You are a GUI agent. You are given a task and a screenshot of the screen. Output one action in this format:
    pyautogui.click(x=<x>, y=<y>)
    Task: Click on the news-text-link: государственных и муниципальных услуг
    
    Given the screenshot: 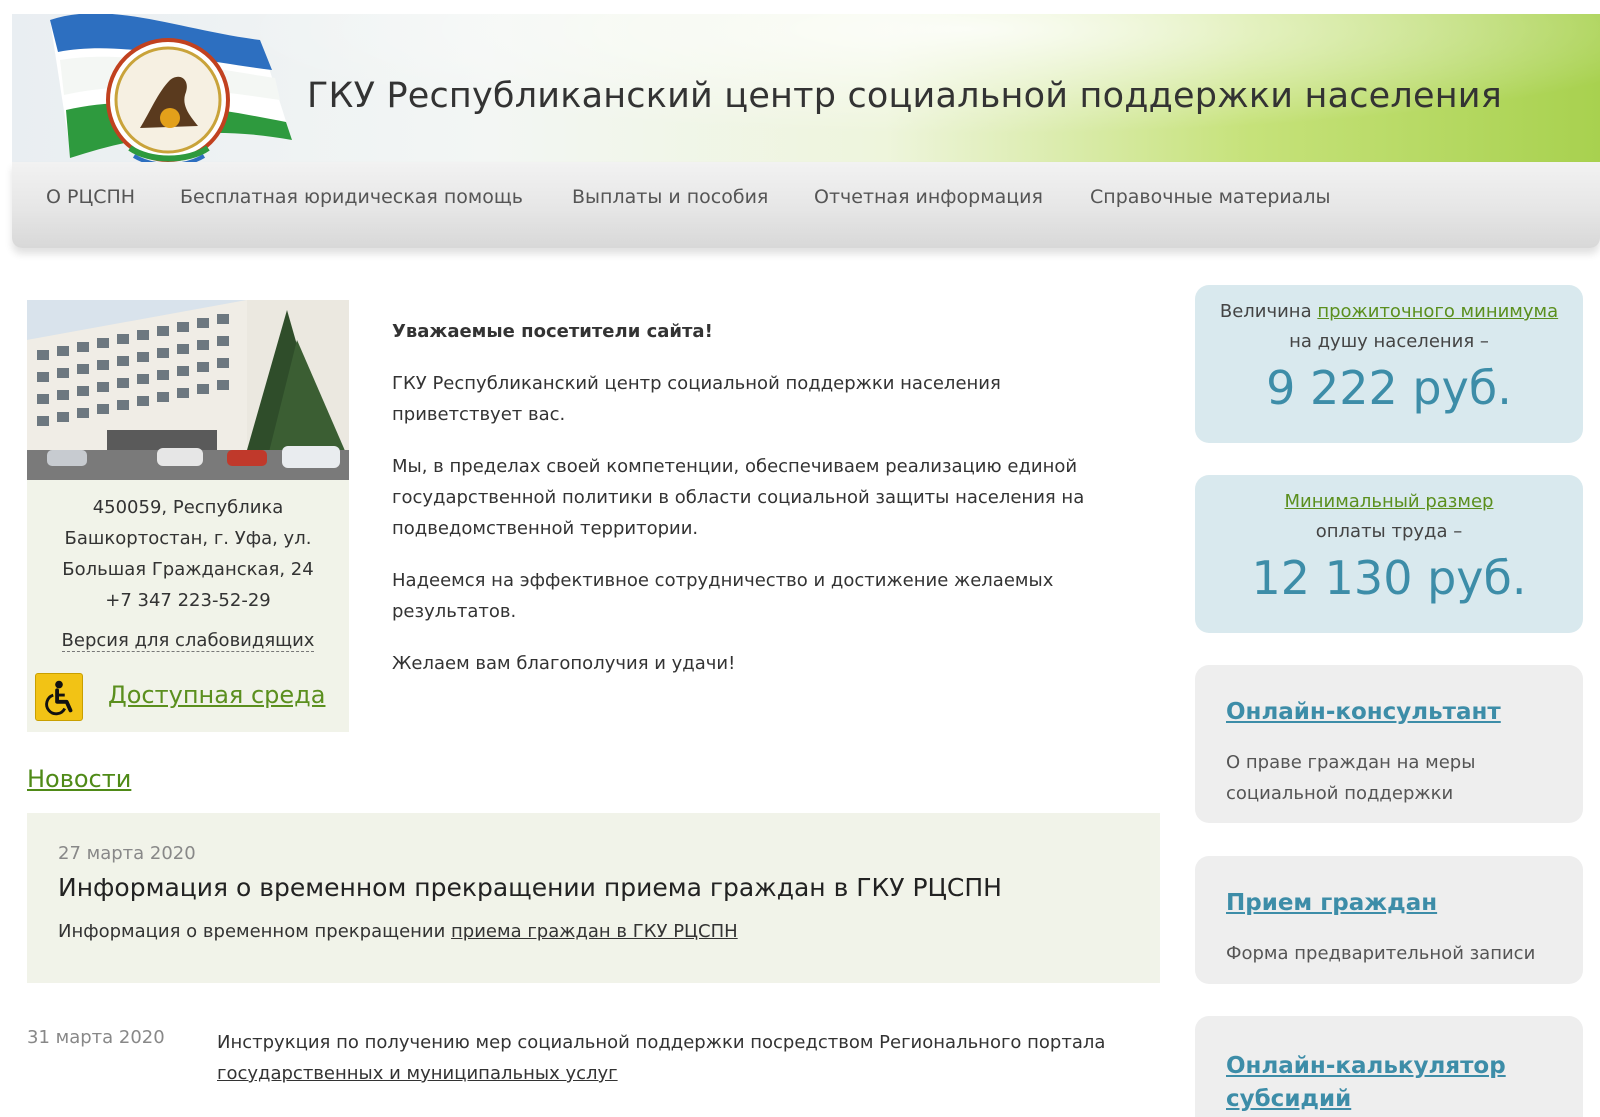 What is the action you would take?
    pyautogui.click(x=417, y=1073)
    